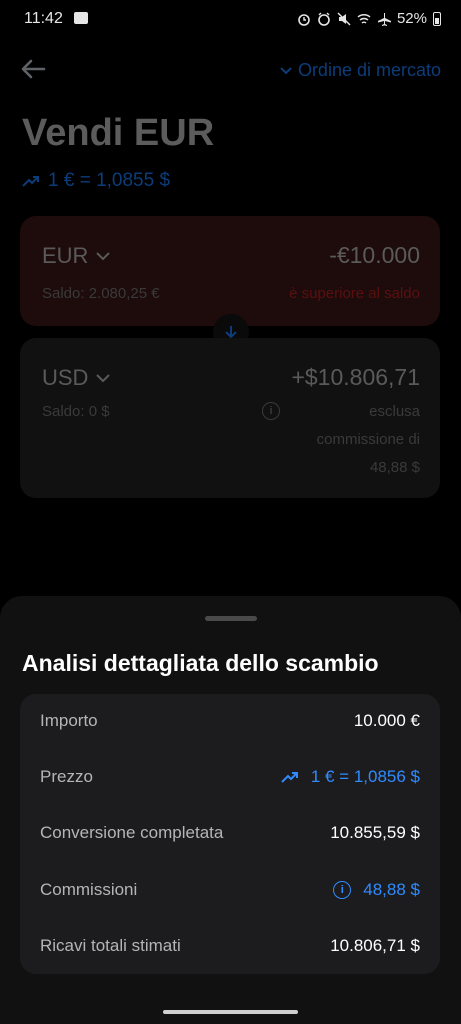 This screenshot has width=461, height=1024. Describe the element at coordinates (386, 720) in the screenshot. I see `row-value: 10.000 €` at that location.